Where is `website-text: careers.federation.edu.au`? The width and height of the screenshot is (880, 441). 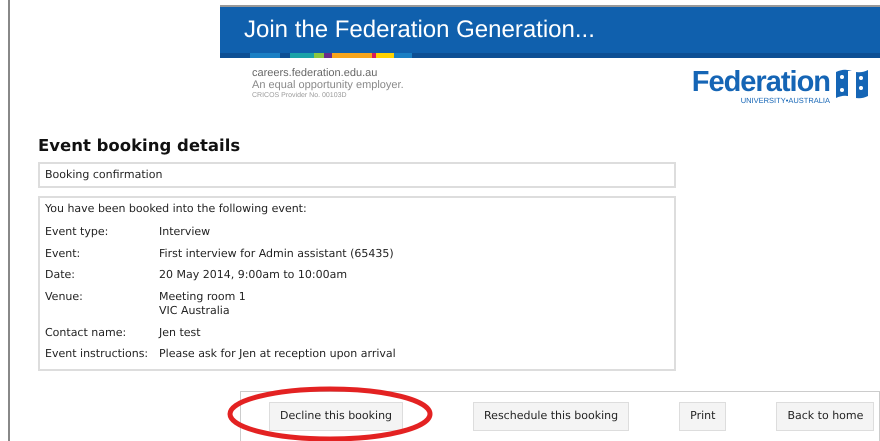 website-text: careers.federation.edu.au is located at coordinates (315, 74).